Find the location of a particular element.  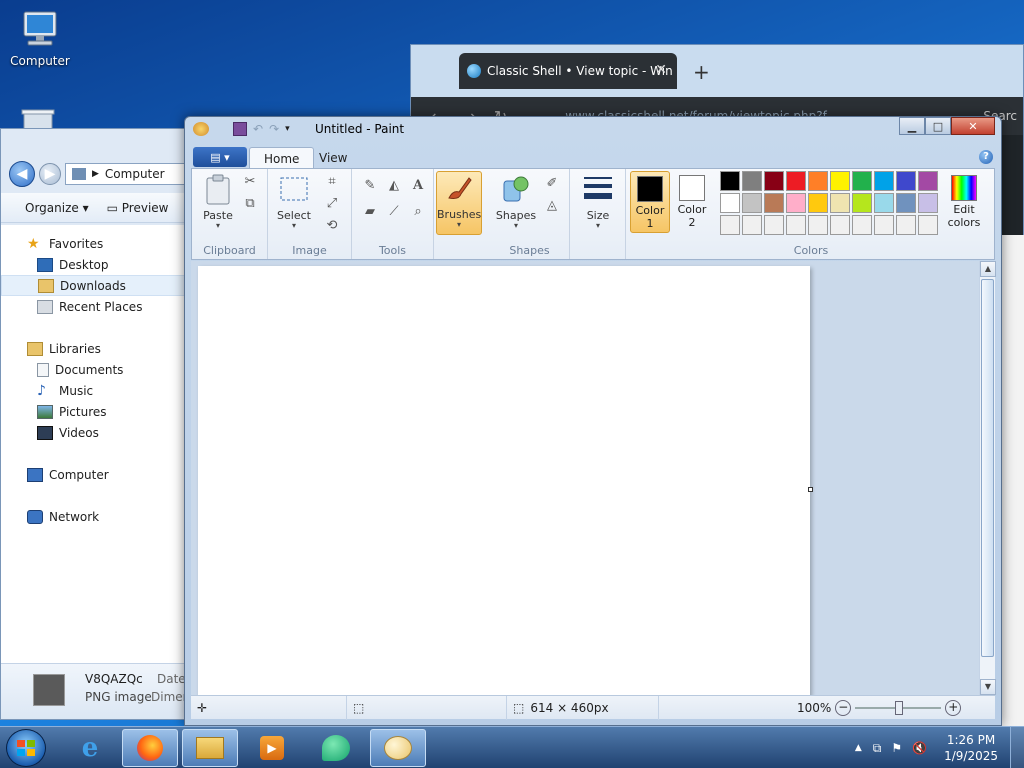

redo-icon: ↷ is located at coordinates (274, 129).